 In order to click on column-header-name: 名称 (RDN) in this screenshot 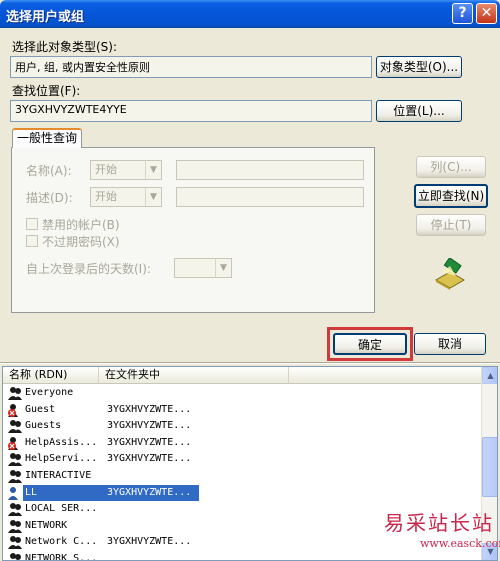, I will do `click(51, 375)`.